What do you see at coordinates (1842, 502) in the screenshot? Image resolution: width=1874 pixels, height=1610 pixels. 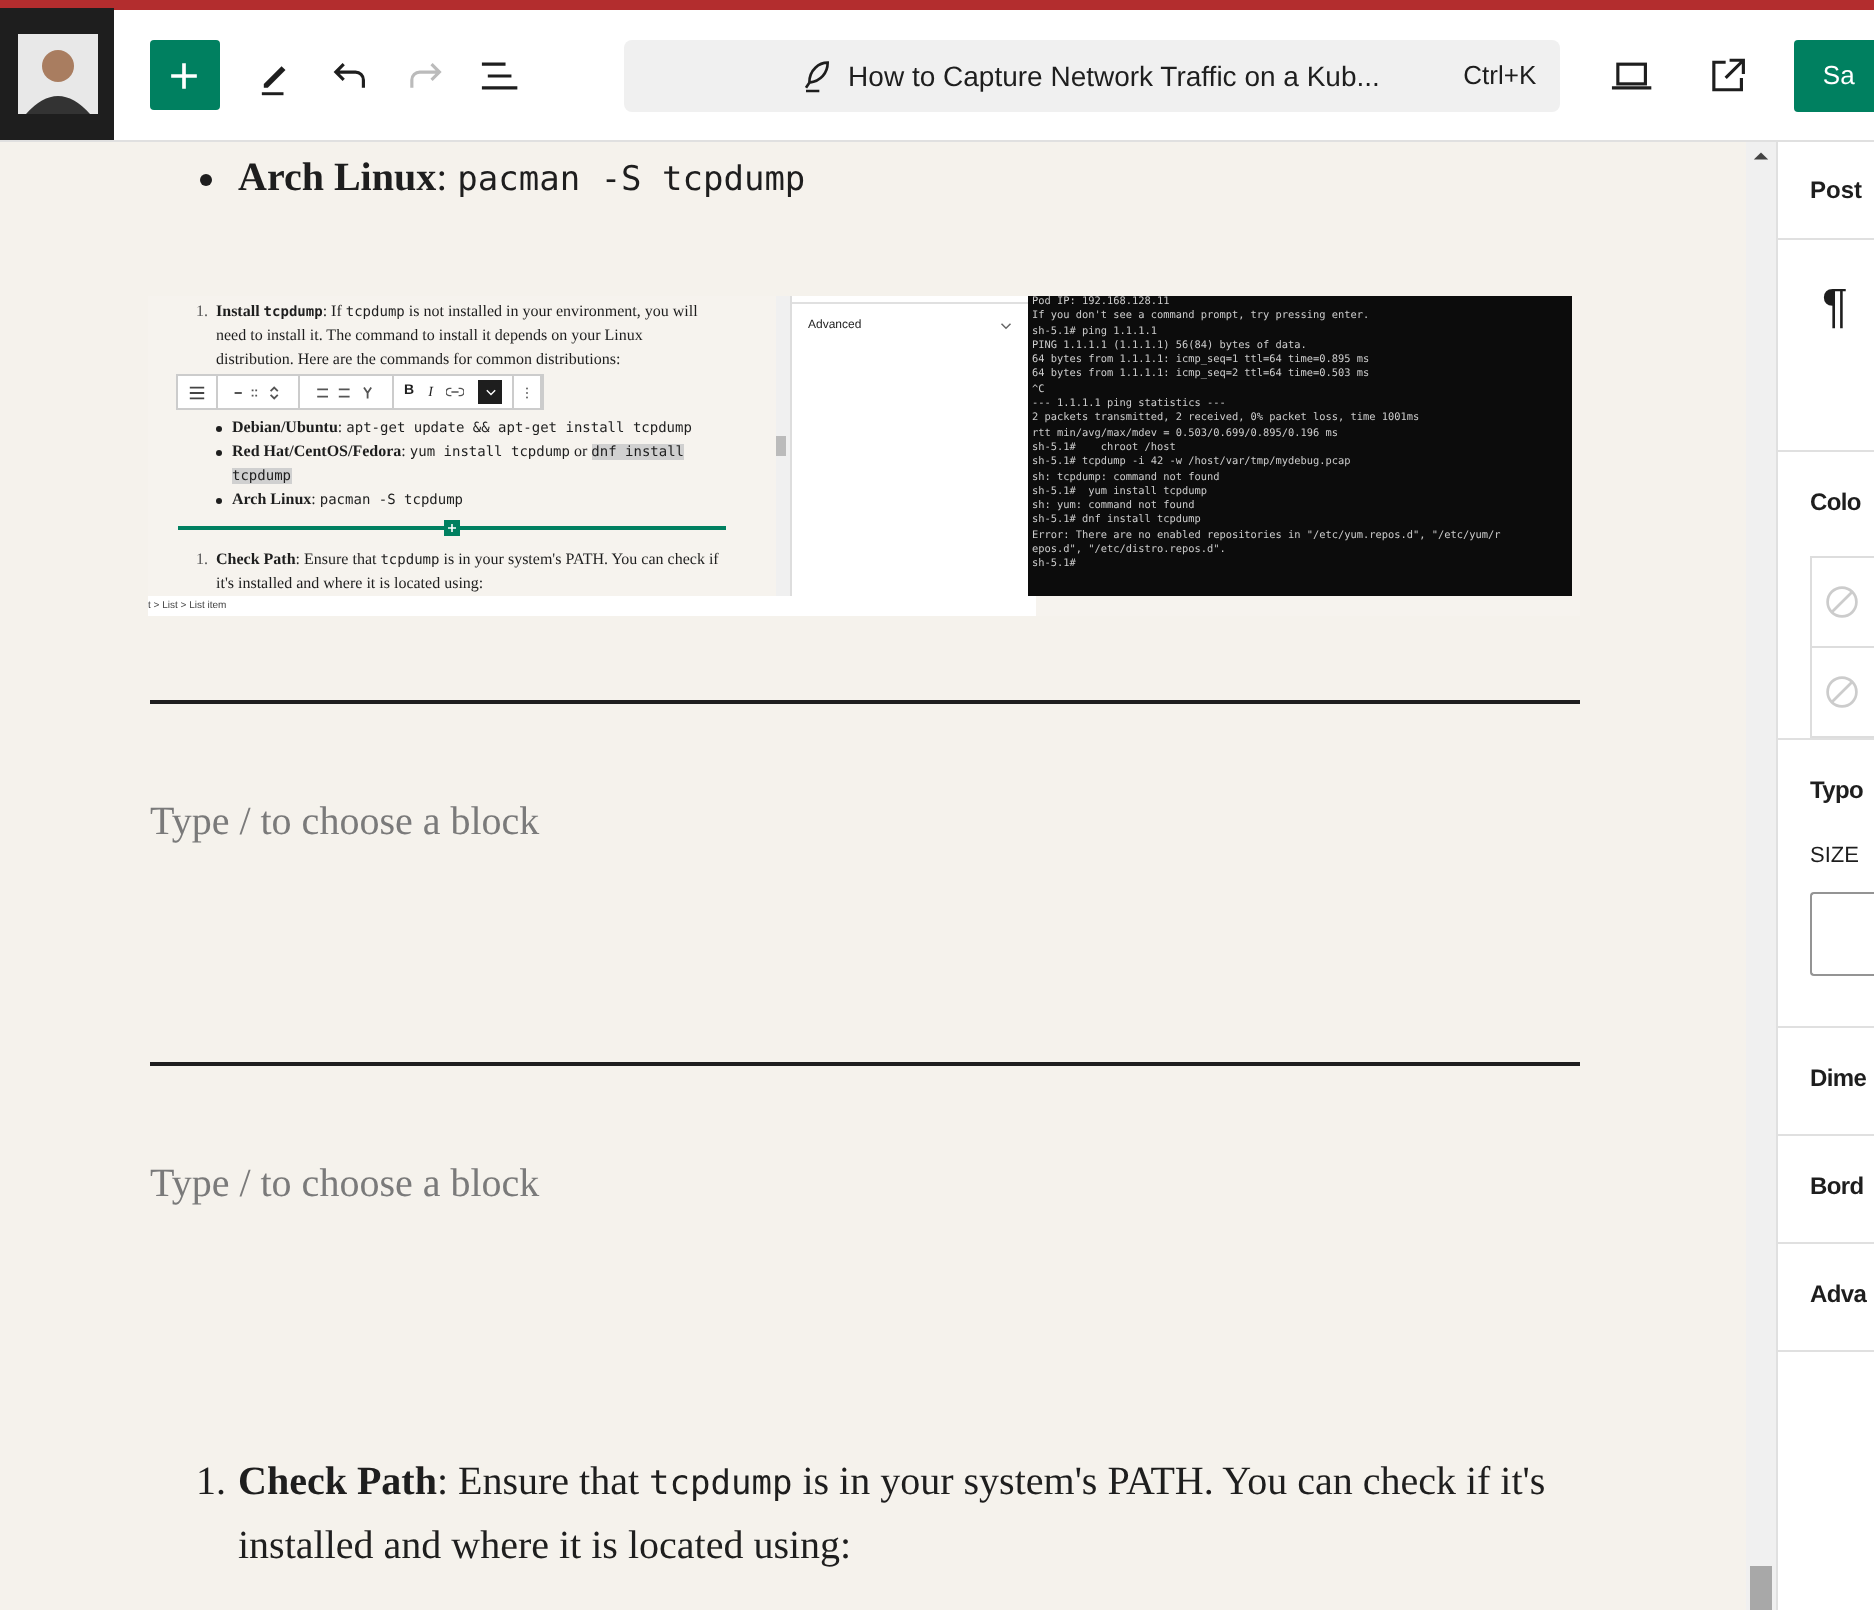 I see `panel-section-title: Colo` at bounding box center [1842, 502].